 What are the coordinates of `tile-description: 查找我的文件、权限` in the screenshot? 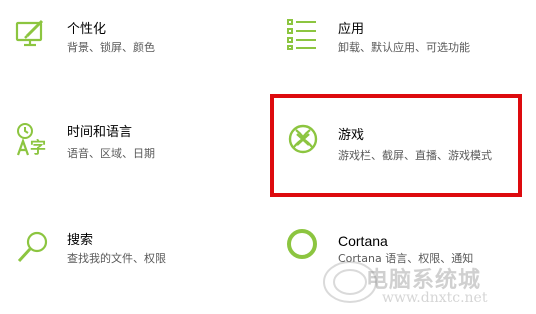 It's located at (116, 258).